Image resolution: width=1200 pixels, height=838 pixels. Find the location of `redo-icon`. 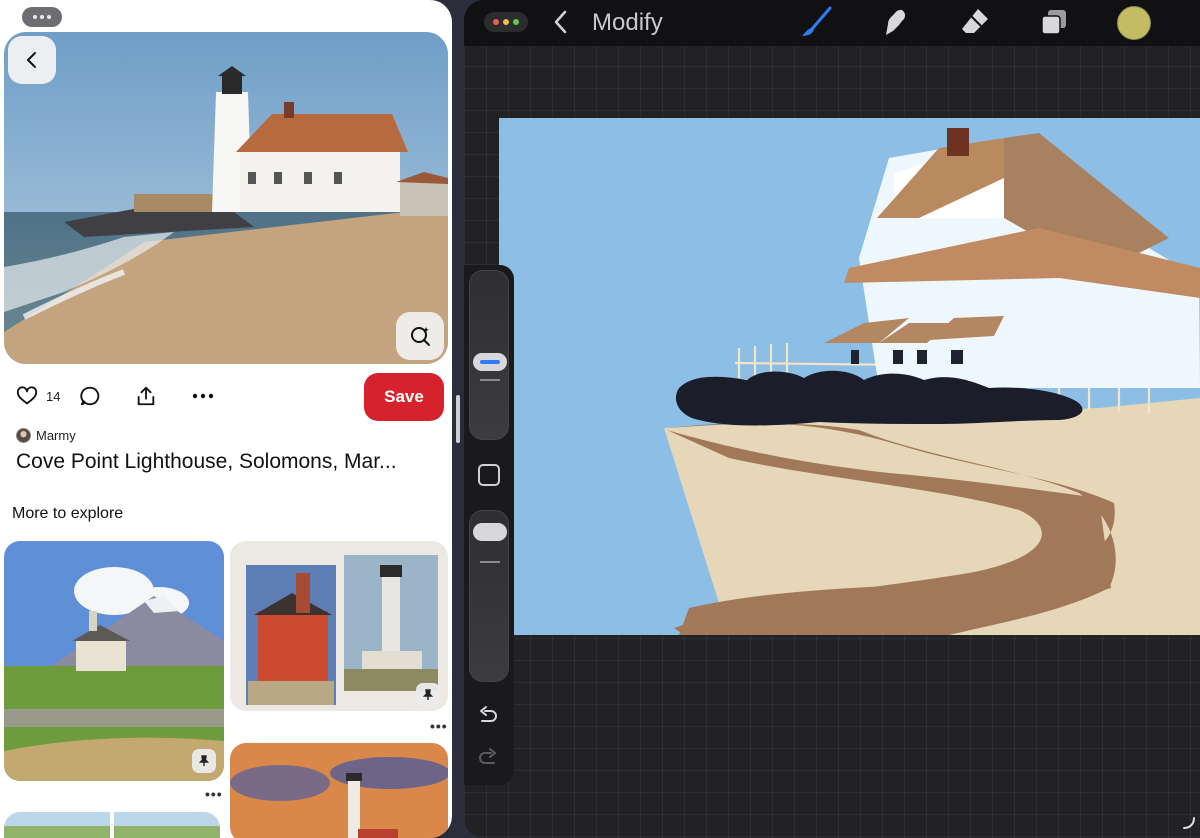

redo-icon is located at coordinates (487, 756).